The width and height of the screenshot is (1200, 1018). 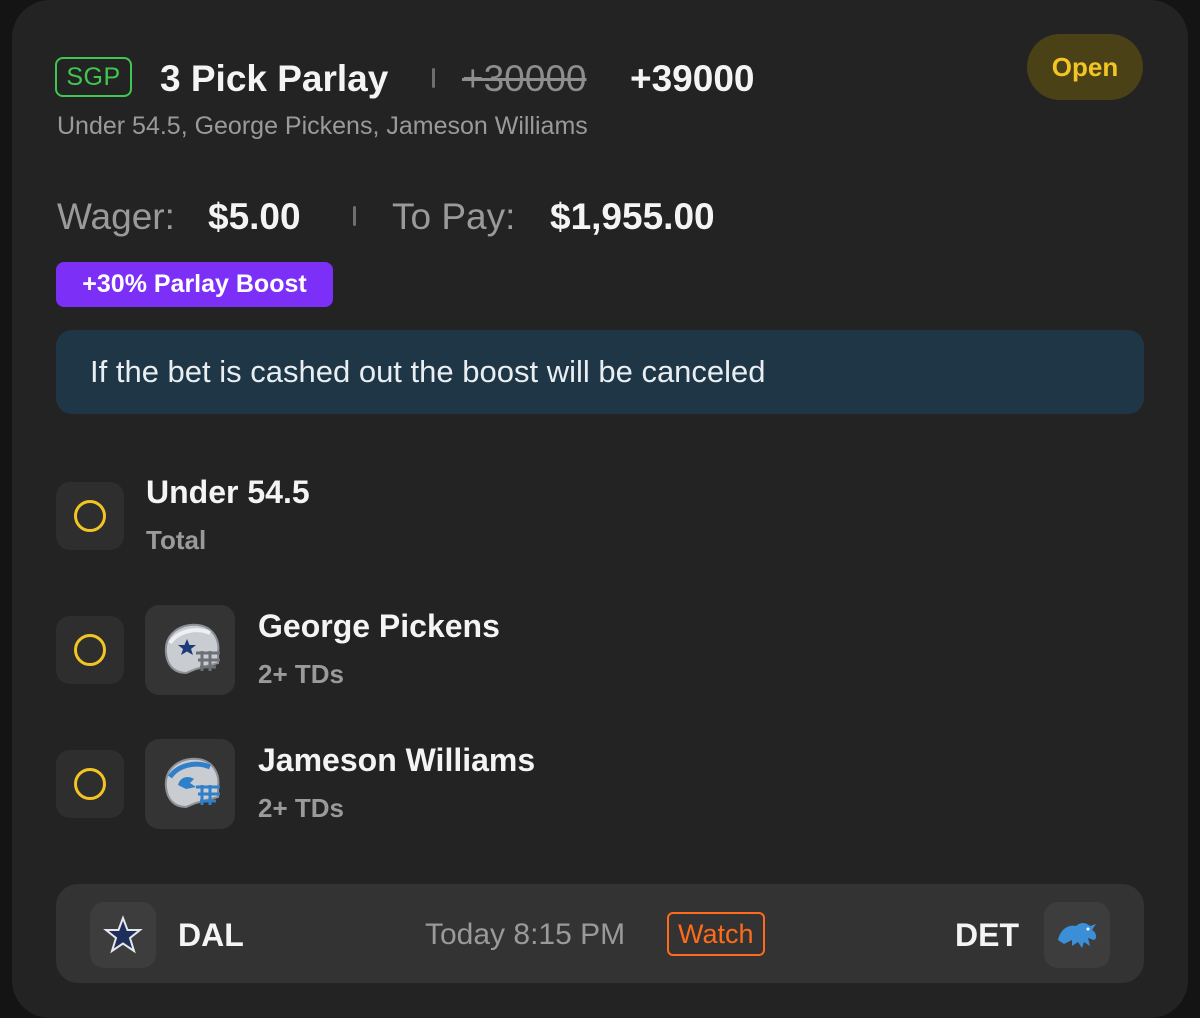 What do you see at coordinates (116, 216) in the screenshot?
I see `wager-label: Wager:` at bounding box center [116, 216].